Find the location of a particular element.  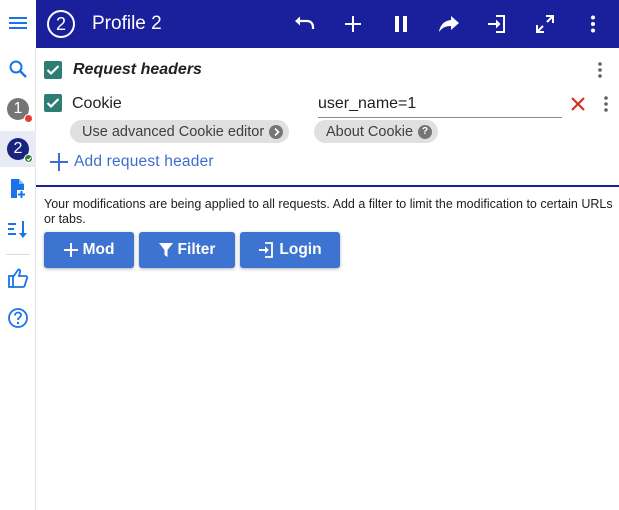

chip-label: Use advanced Cookie editor is located at coordinates (173, 131).